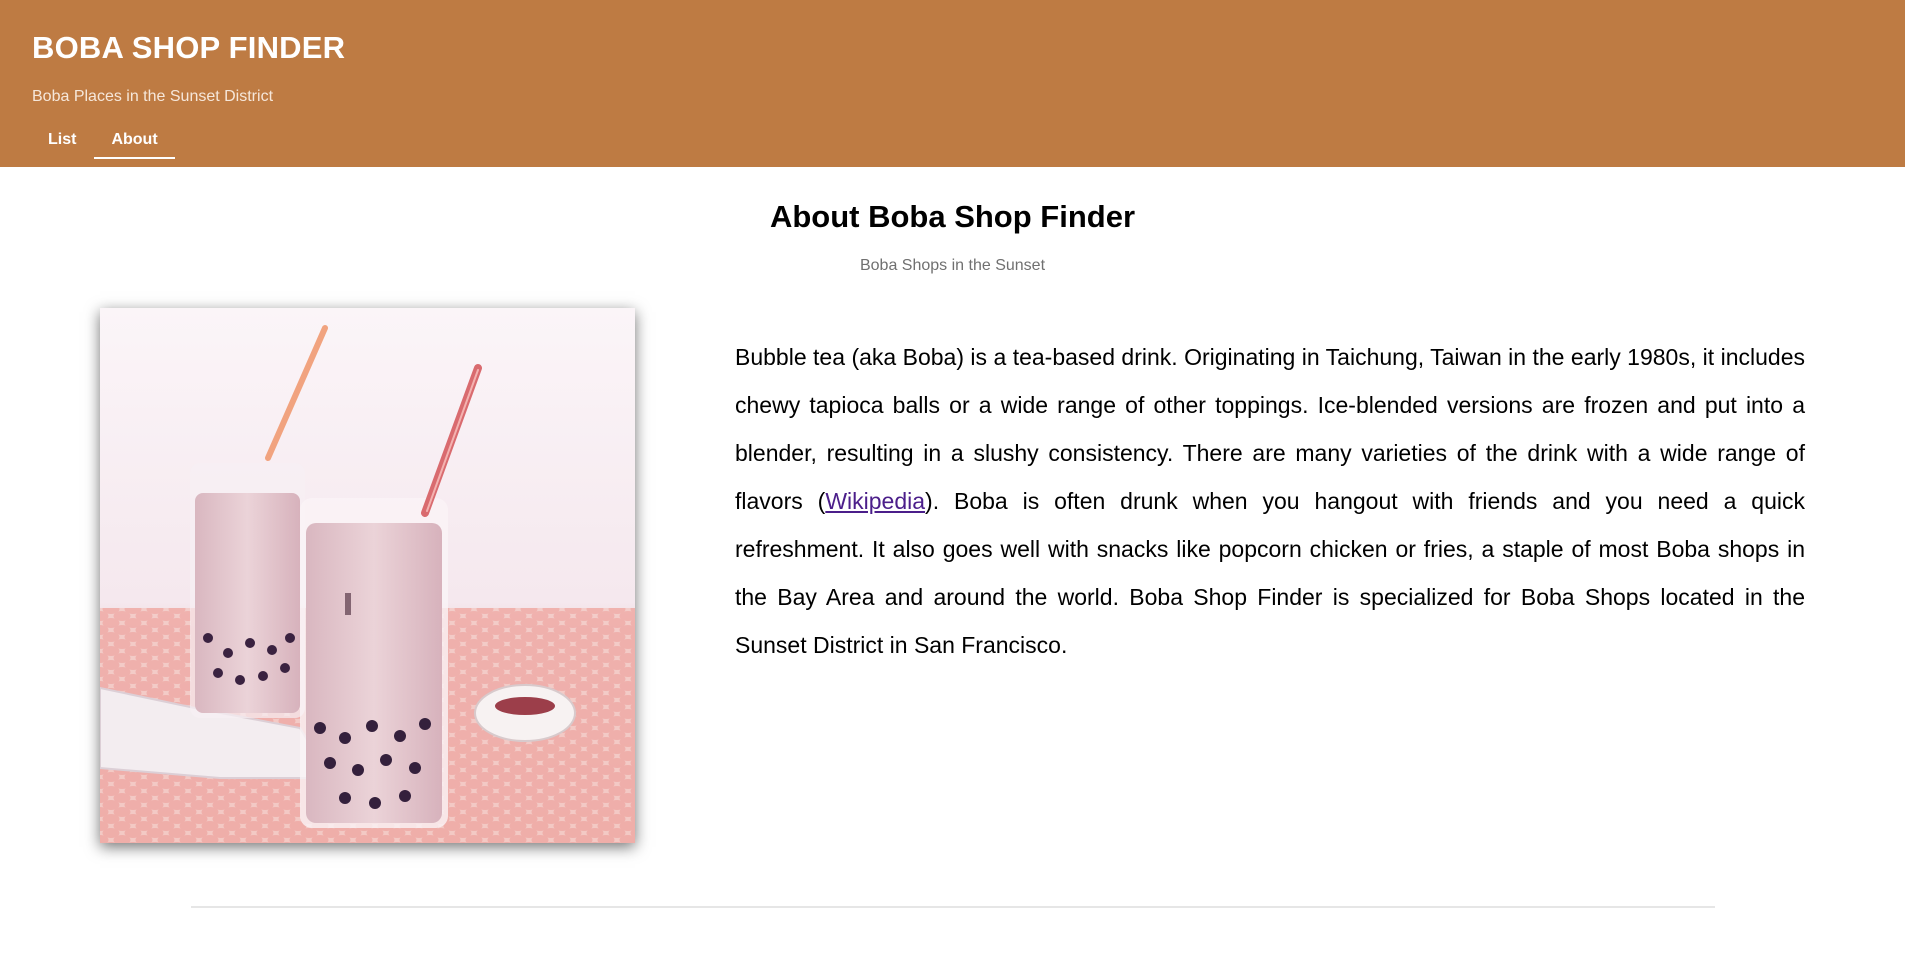 This screenshot has width=1905, height=967. What do you see at coordinates (189, 47) in the screenshot?
I see `app-title: BOBA SHOP FINDER` at bounding box center [189, 47].